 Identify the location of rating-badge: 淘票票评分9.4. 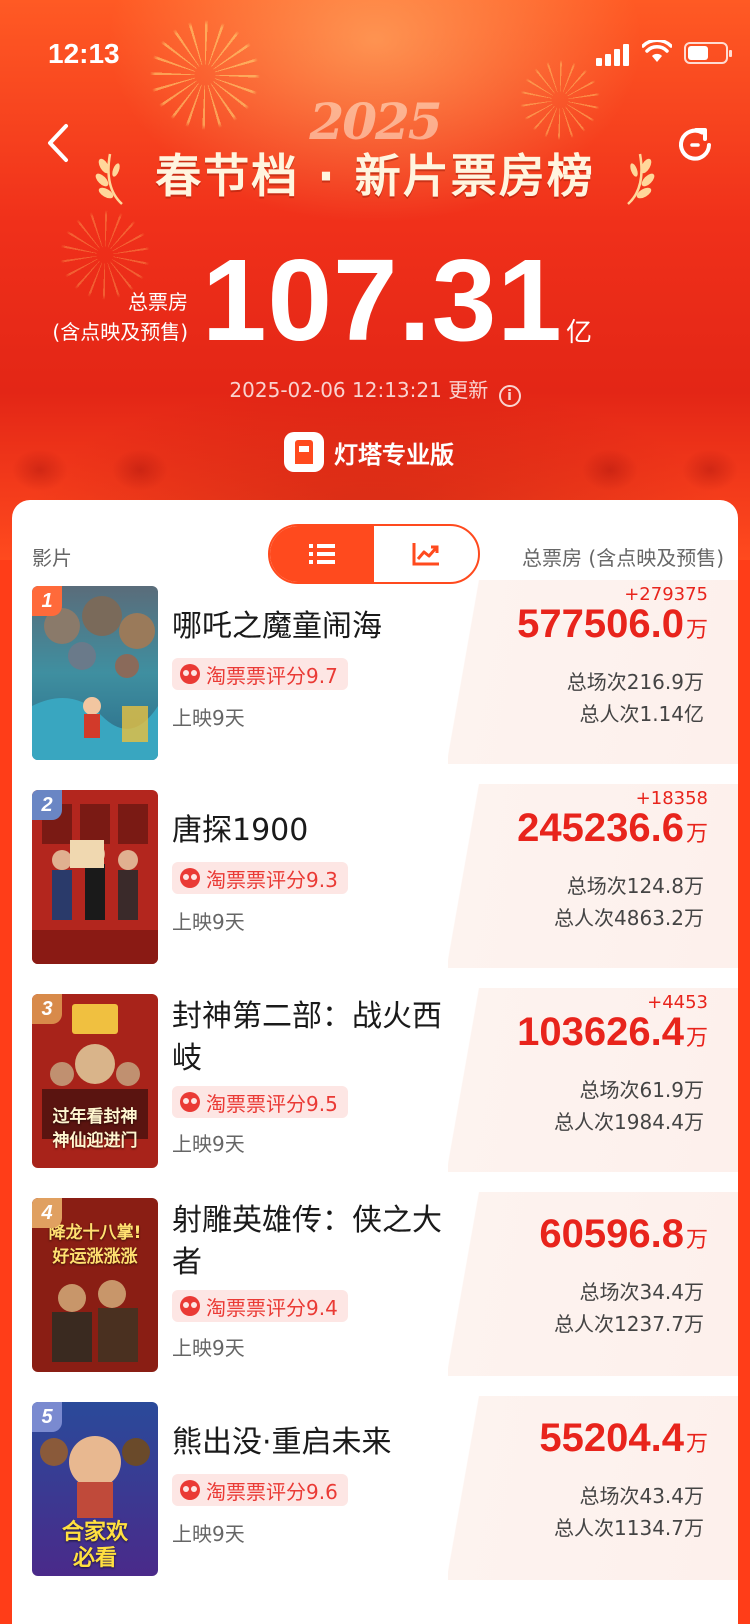
(260, 1306).